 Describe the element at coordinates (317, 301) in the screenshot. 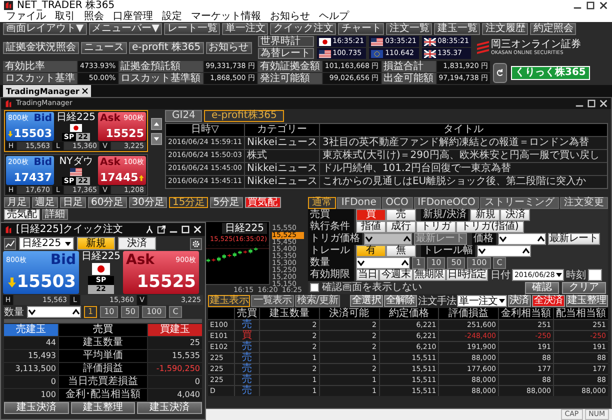

I see `view-button: 検索/更新` at that location.